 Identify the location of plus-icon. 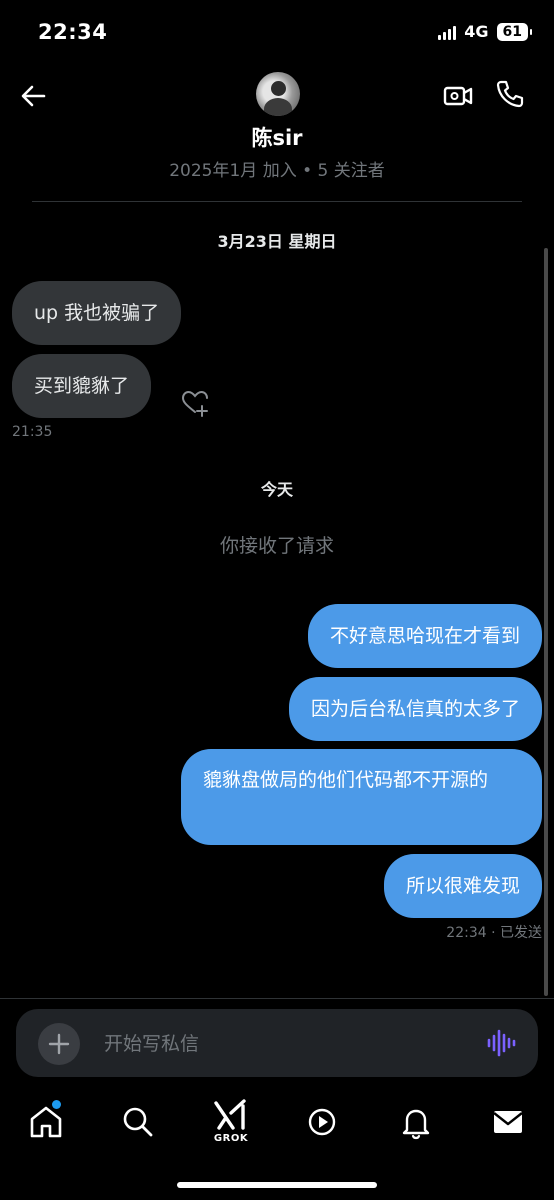
(59, 1044).